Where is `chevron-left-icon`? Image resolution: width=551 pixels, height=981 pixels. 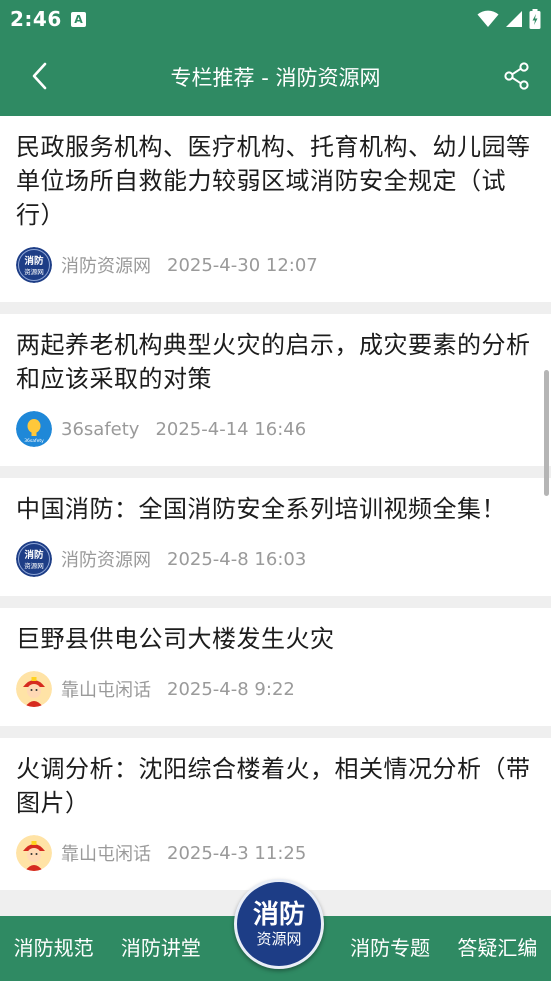 chevron-left-icon is located at coordinates (39, 76).